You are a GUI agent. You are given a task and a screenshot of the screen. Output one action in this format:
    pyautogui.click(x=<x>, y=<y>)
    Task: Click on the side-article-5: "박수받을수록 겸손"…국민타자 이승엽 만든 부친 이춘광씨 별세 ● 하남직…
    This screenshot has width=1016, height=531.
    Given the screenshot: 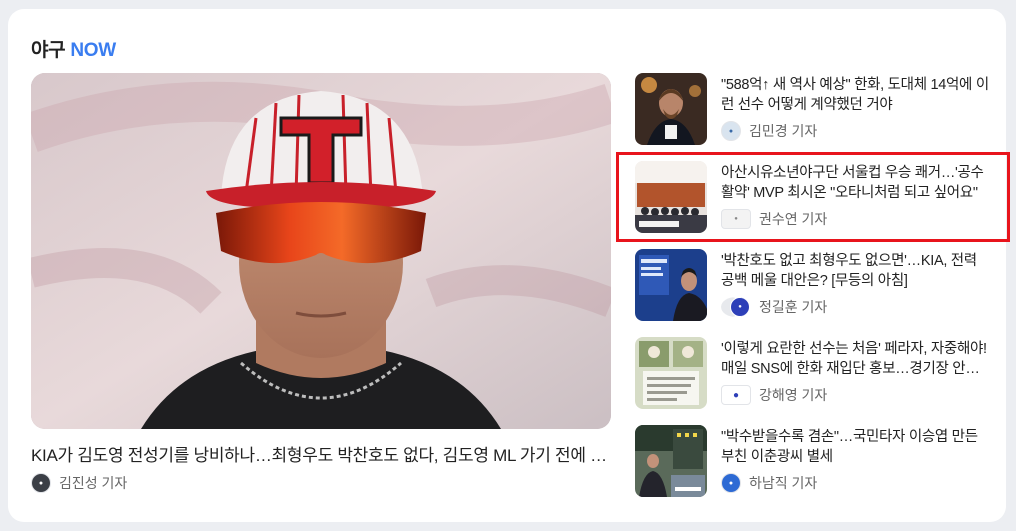 What is the action you would take?
    pyautogui.click(x=815, y=461)
    